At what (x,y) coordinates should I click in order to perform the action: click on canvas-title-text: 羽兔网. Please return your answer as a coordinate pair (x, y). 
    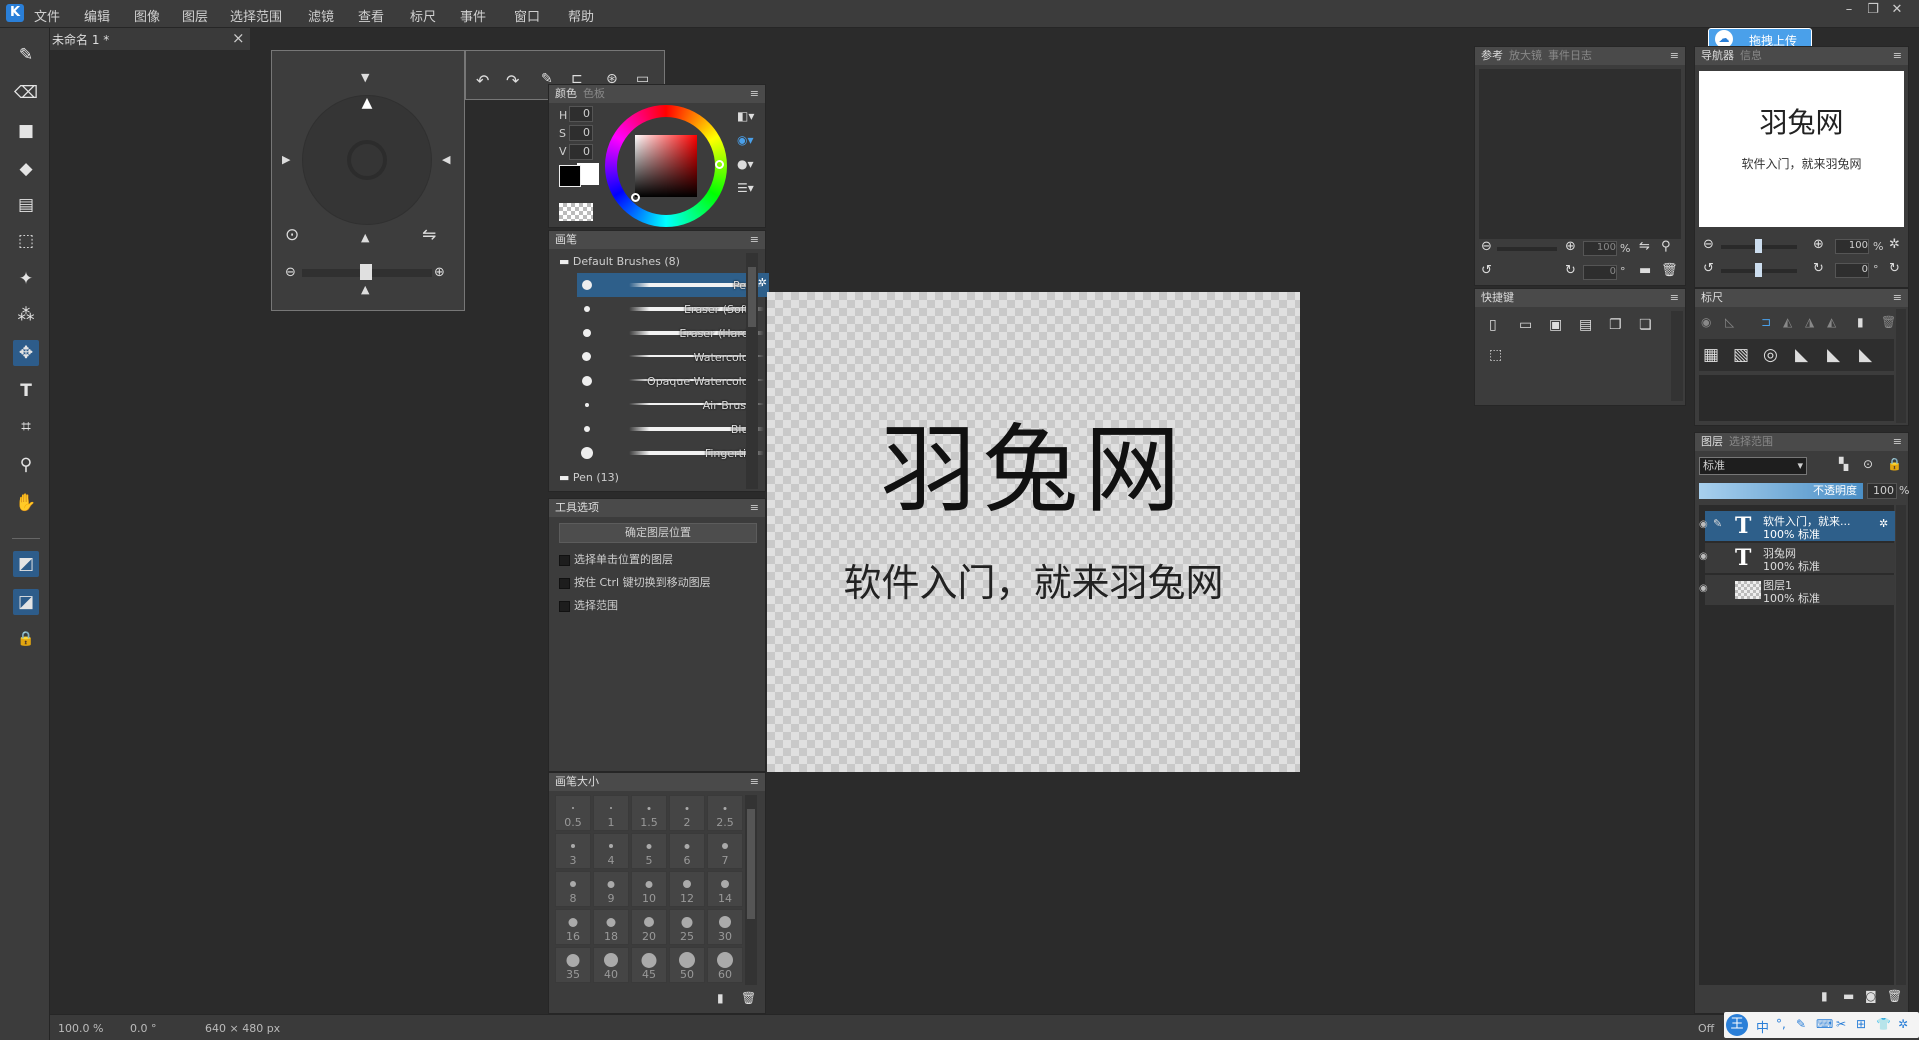
    Looking at the image, I should click on (1033, 461).